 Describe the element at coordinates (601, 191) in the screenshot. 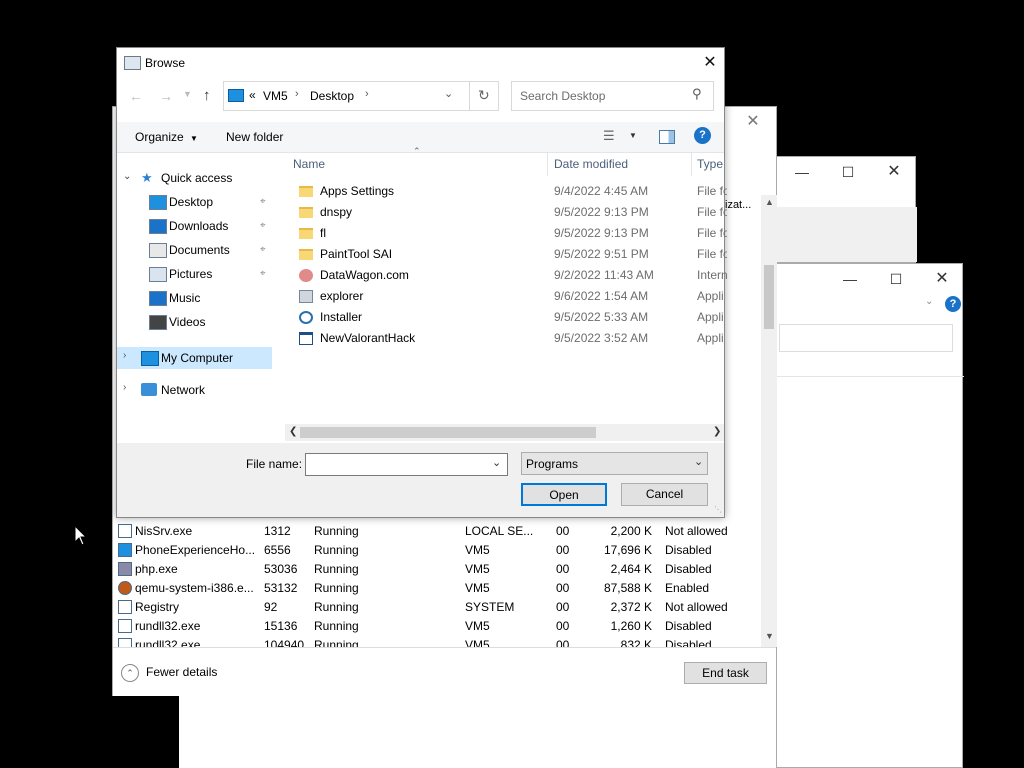

I see `file-date: 9/4/2022 4:45 AM` at that location.